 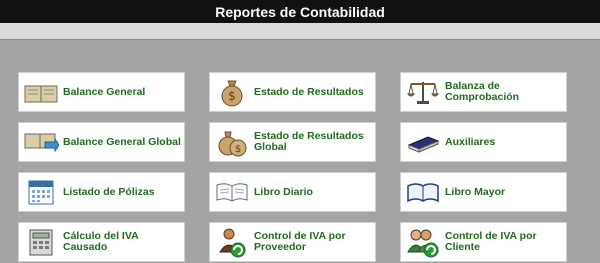 I want to click on report-listado-polizas-button: Listado de Pólizas, so click(x=101, y=192).